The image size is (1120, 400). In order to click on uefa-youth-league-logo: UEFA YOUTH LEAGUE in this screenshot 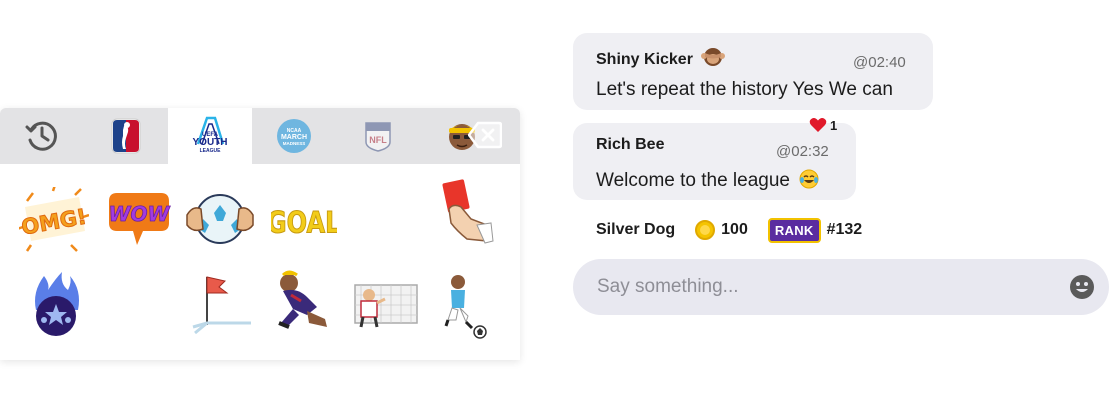, I will do `click(210, 135)`.